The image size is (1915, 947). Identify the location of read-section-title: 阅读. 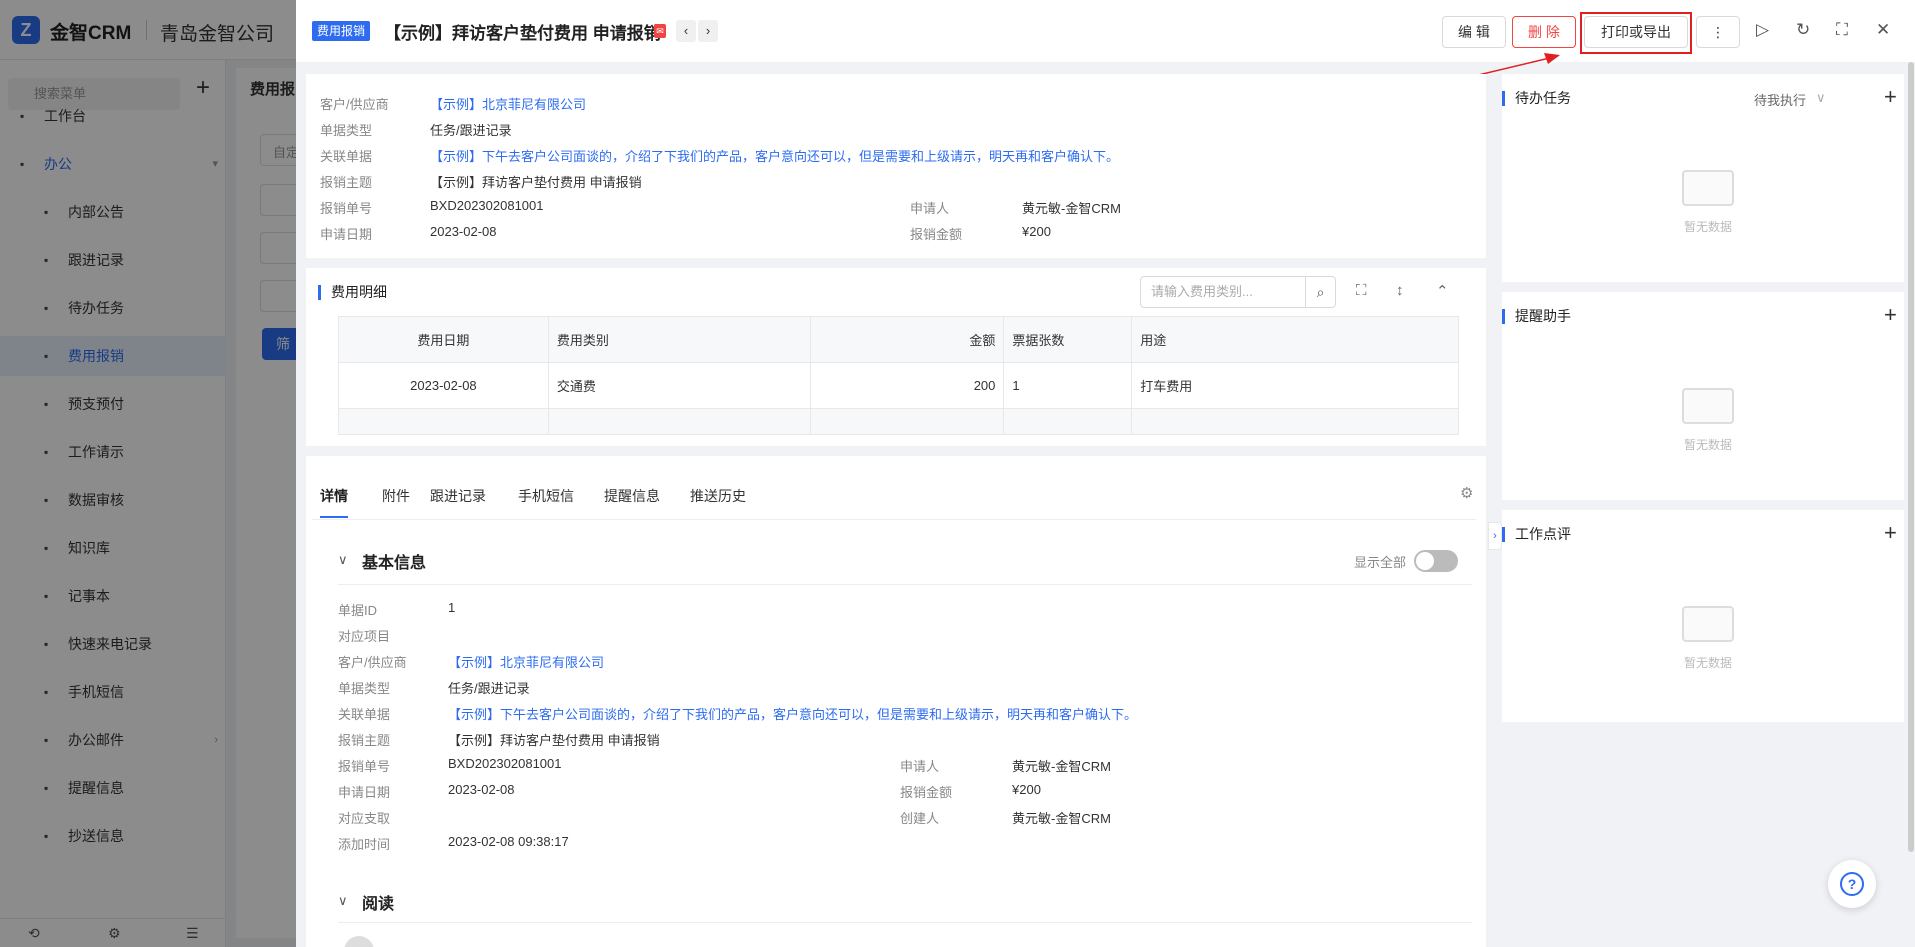
(378, 904).